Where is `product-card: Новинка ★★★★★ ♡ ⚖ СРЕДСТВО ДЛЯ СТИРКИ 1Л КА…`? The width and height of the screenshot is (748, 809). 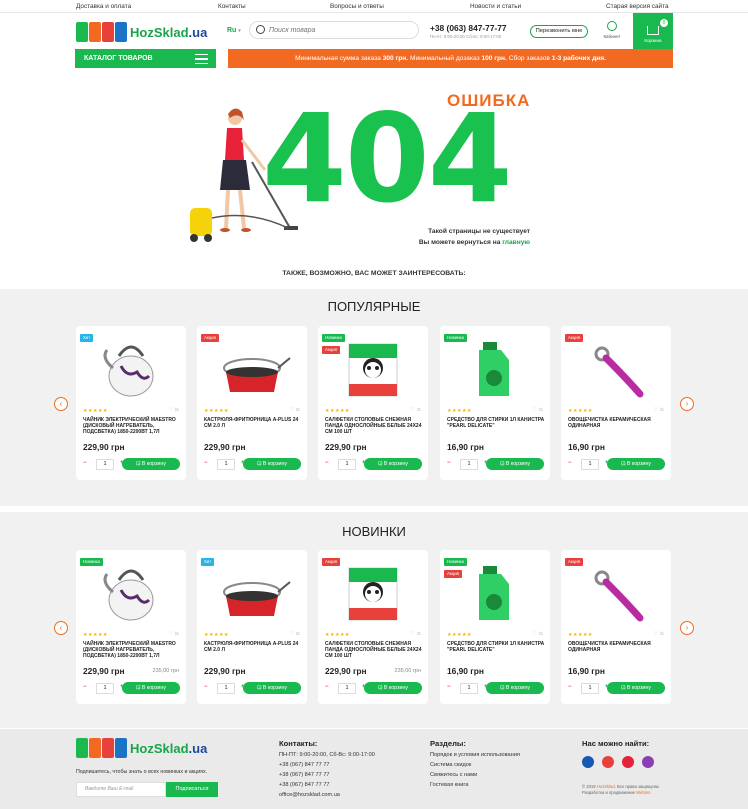
product-card: Новинка ★★★★★ ♡ ⚖ СРЕДСТВО ДЛЯ СТИРКИ 1Л КА… is located at coordinates (495, 403).